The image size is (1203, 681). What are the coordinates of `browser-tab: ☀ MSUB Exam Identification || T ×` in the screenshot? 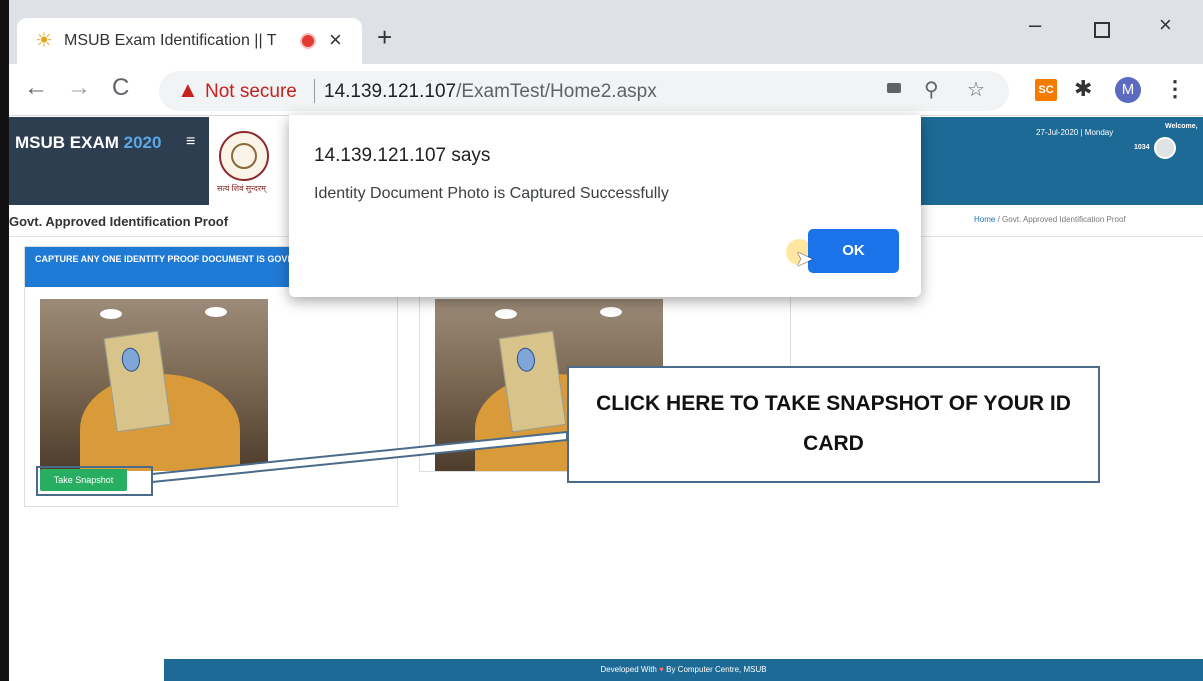 It's located at (189, 41).